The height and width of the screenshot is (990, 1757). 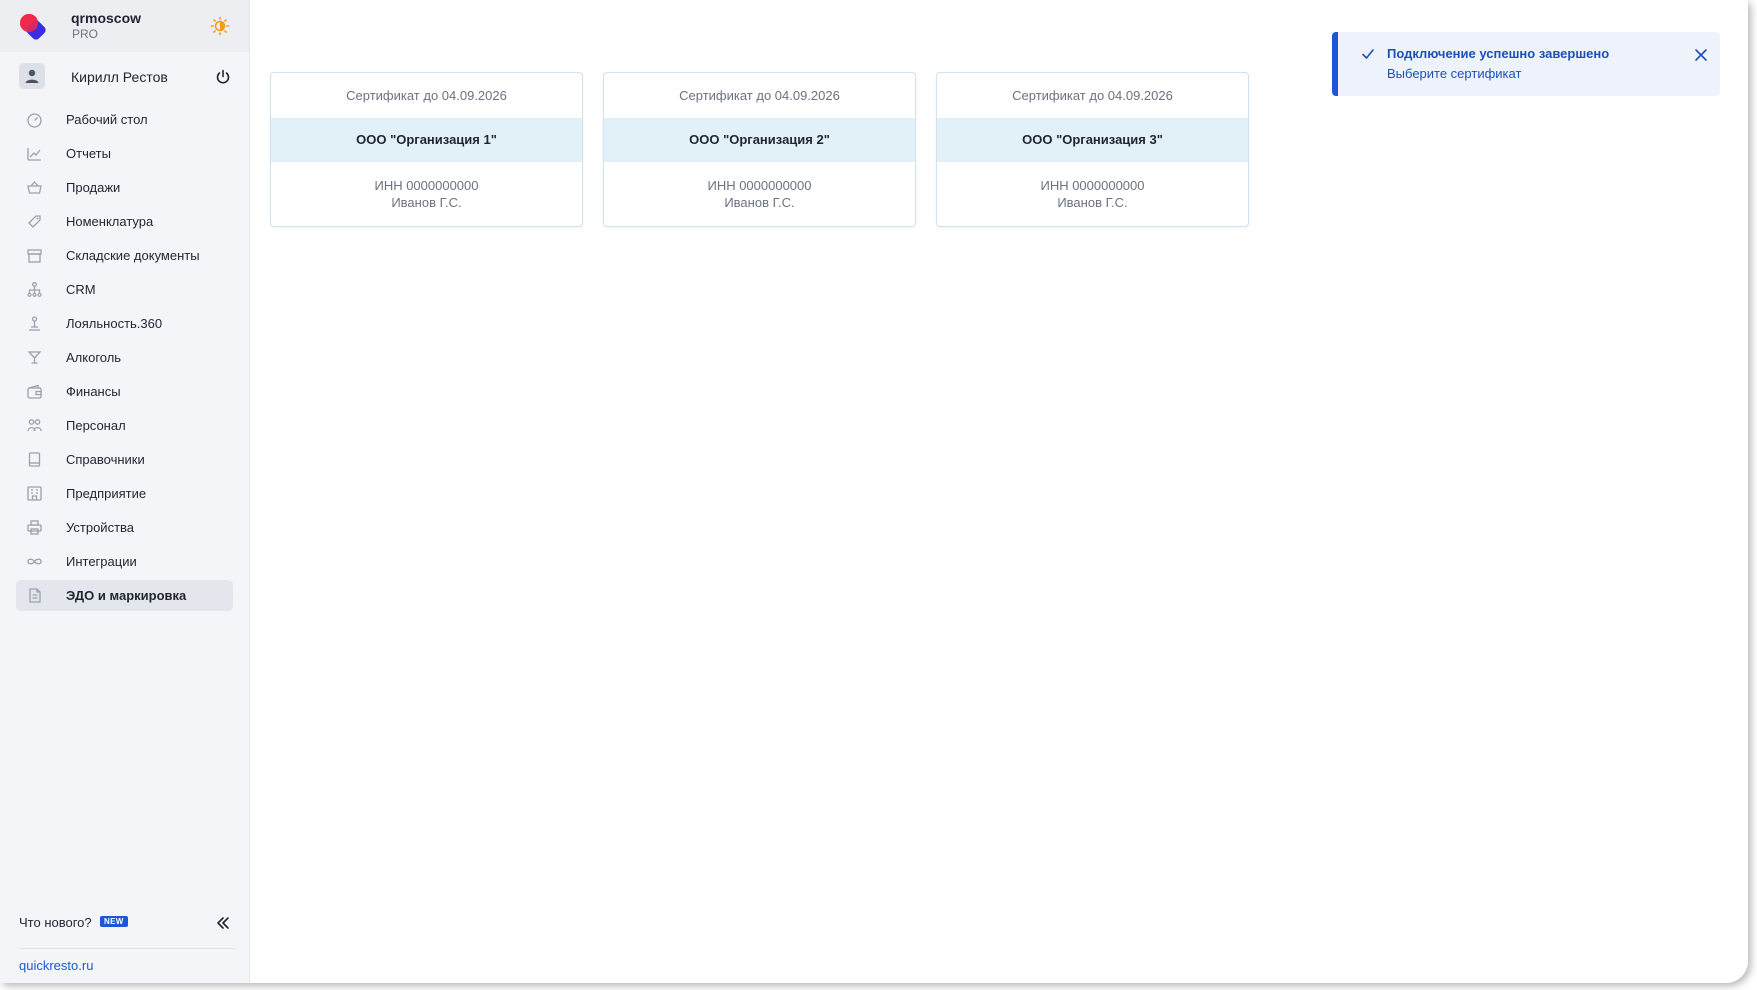 I want to click on sidebar-item-label: Финансы, so click(x=93, y=391).